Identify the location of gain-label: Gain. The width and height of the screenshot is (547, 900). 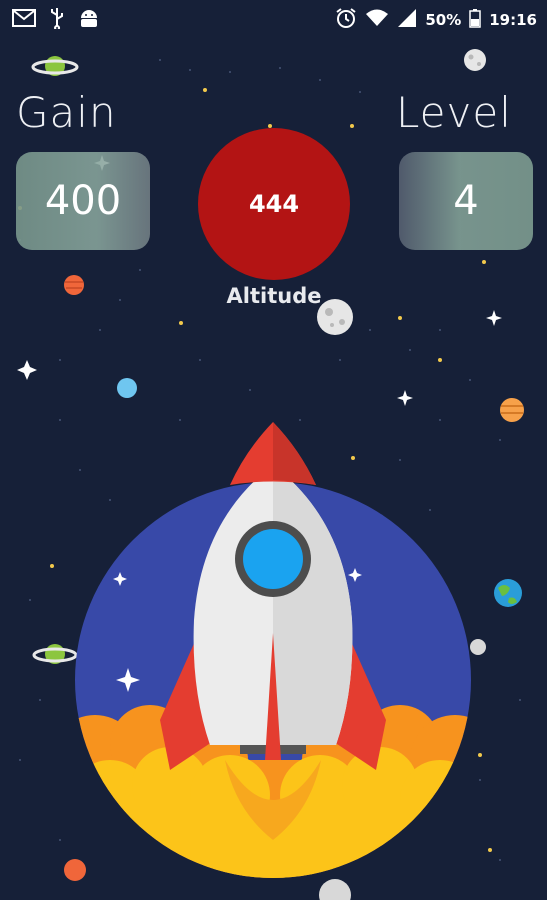
(66, 112).